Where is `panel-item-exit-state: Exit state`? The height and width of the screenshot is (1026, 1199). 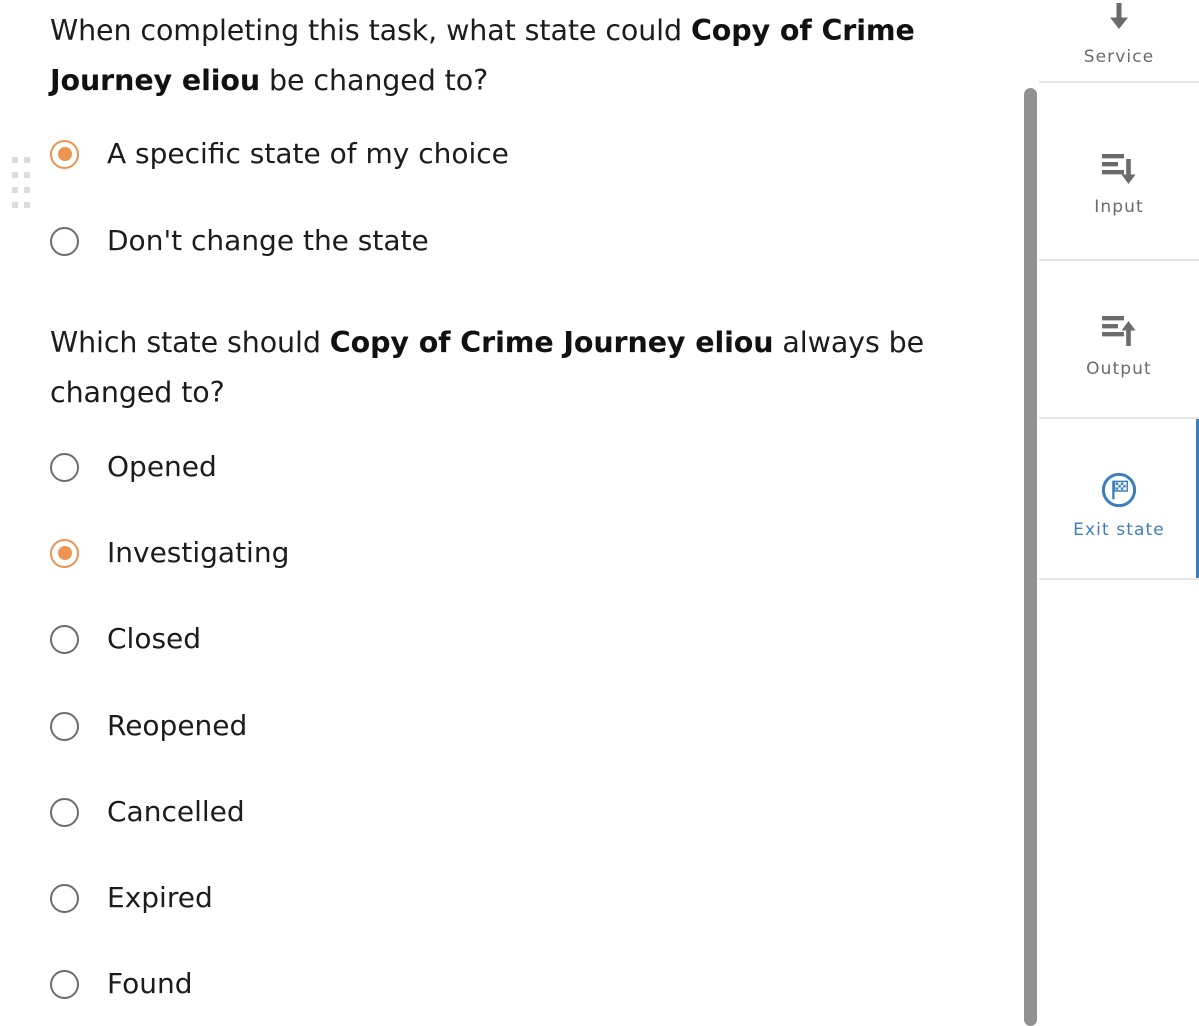 panel-item-exit-state: Exit state is located at coordinates (1119, 498).